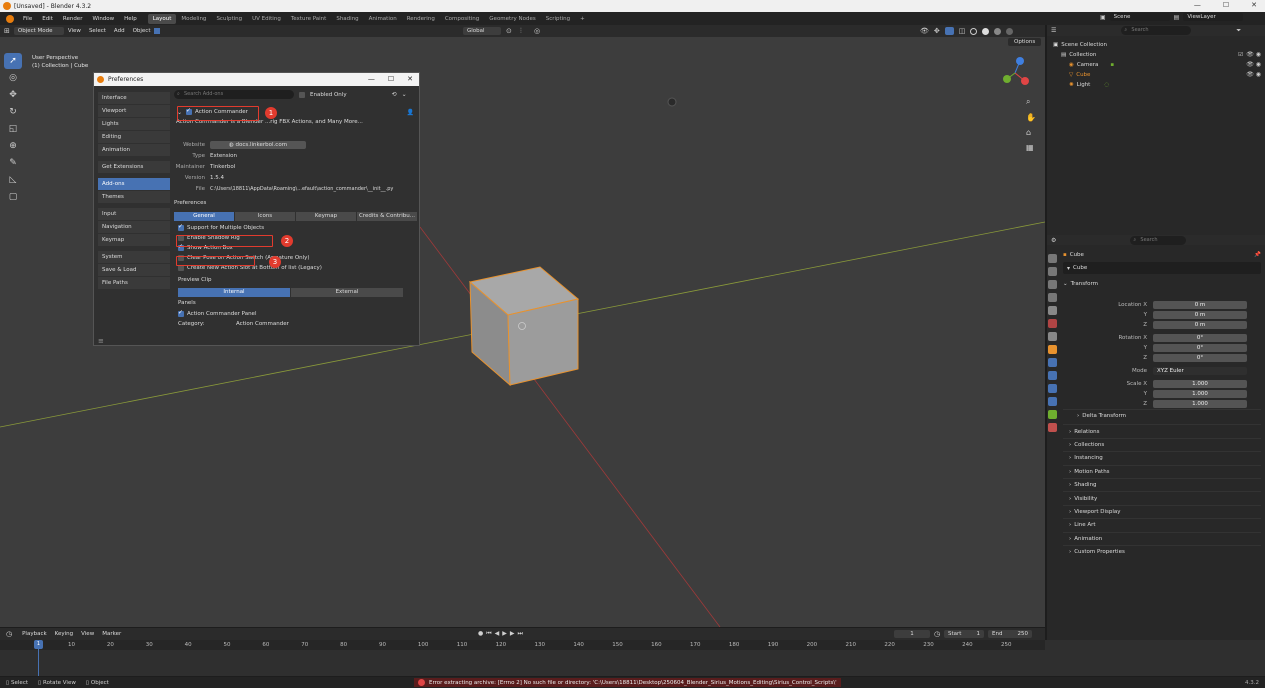  I want to click on sidebar-item-lights: Lights, so click(134, 124).